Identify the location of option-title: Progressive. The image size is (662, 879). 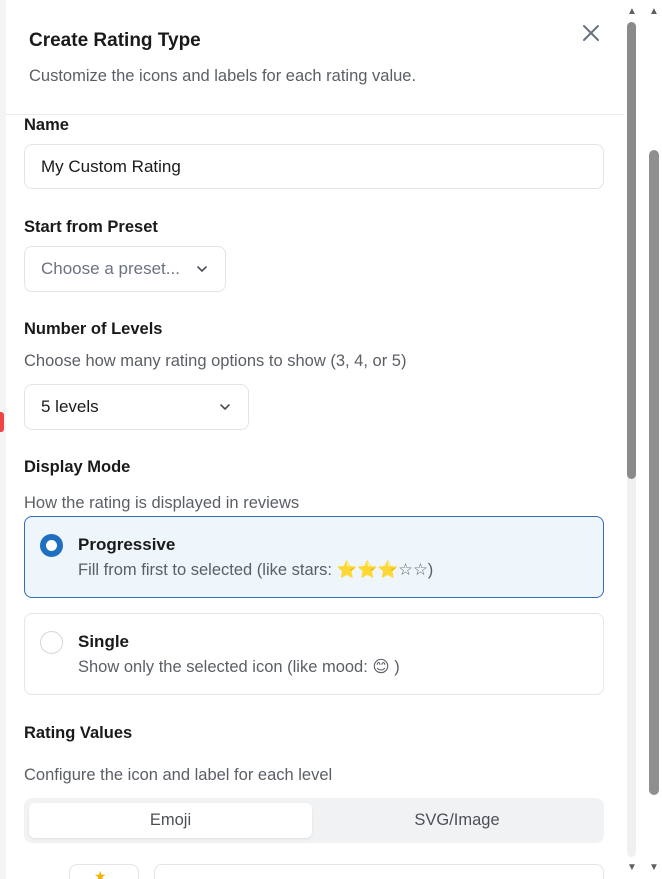
(127, 544).